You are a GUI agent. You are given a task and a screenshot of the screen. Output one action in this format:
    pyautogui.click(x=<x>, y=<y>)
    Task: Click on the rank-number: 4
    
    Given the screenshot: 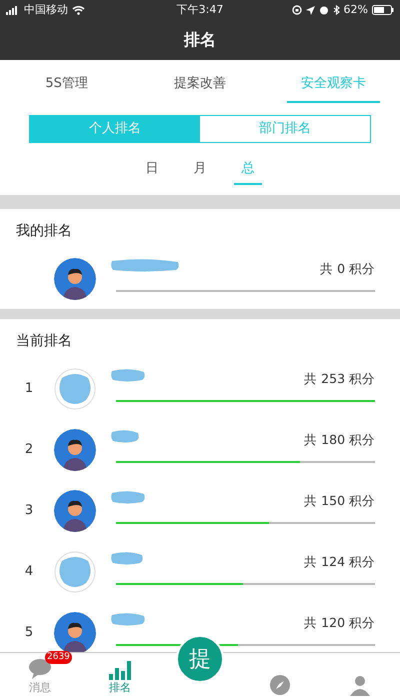 What is the action you would take?
    pyautogui.click(x=29, y=571)
    